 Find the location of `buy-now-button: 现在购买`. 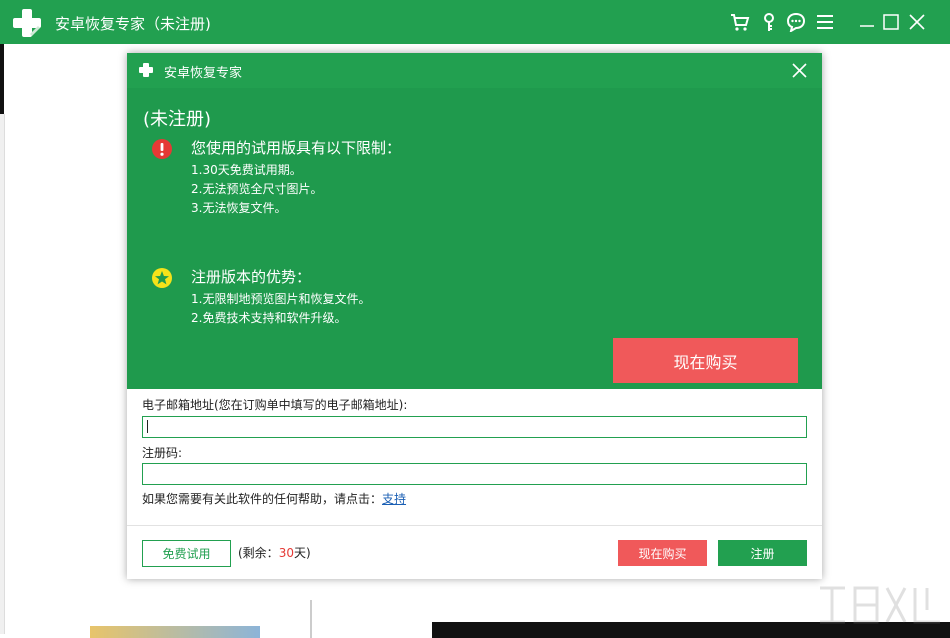

buy-now-button: 现在购买 is located at coordinates (705, 360).